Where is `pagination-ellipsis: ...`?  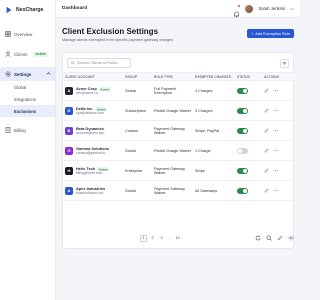 pagination-ellipsis: ... is located at coordinates (169, 238).